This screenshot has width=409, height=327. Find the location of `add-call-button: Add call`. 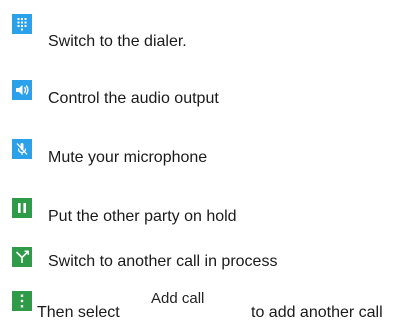

add-call-button: Add call is located at coordinates (178, 298).